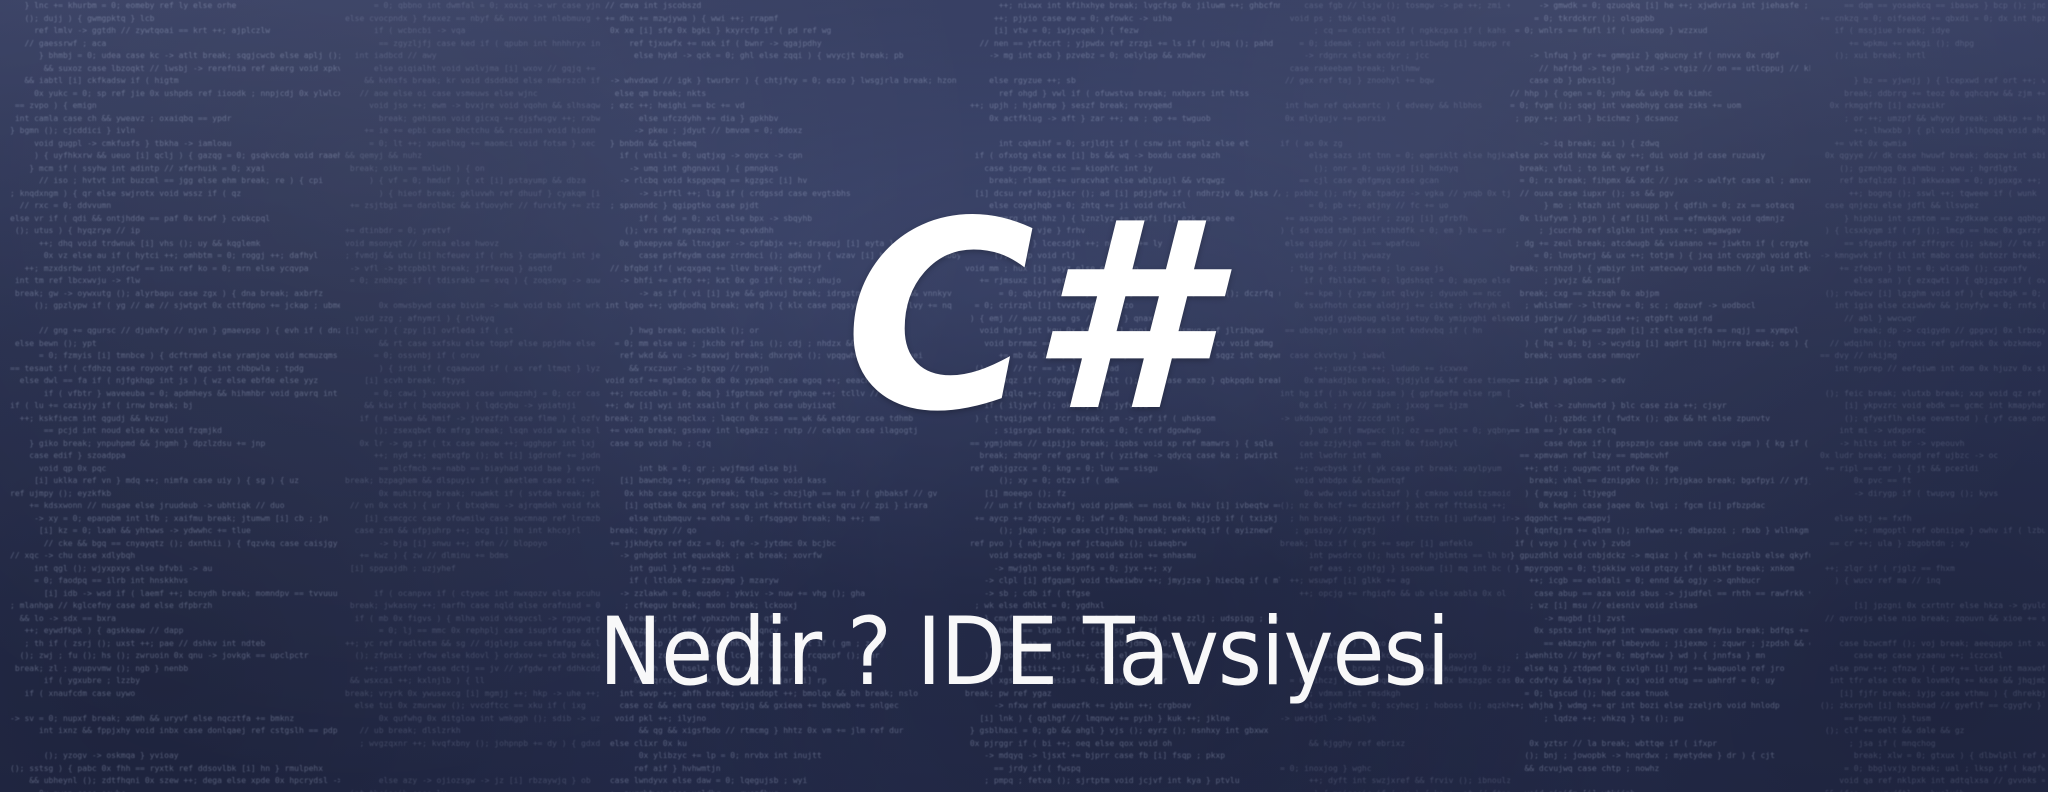 The width and height of the screenshot is (2048, 792). I want to click on csharp-logo-text: C#, so click(1027, 318).